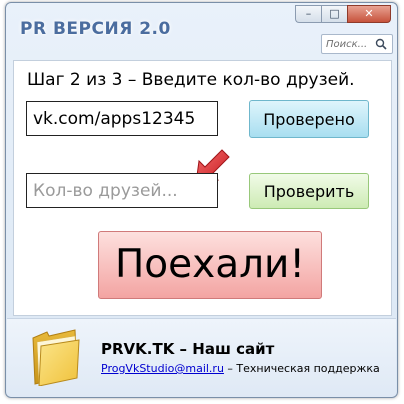 The width and height of the screenshot is (404, 404). Describe the element at coordinates (309, 119) in the screenshot. I see `verified-button: Проверено` at that location.